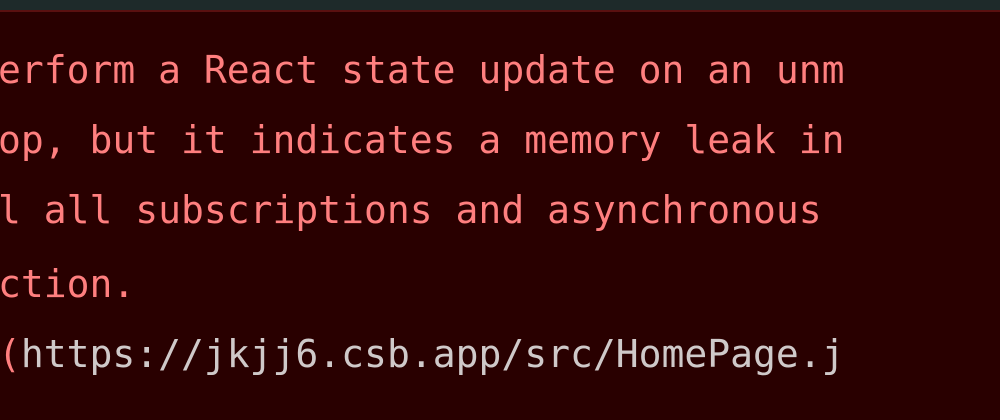 The width and height of the screenshot is (1000, 420). What do you see at coordinates (422, 70) in the screenshot?
I see `error-message-line-1: erform a React state update on an unm` at bounding box center [422, 70].